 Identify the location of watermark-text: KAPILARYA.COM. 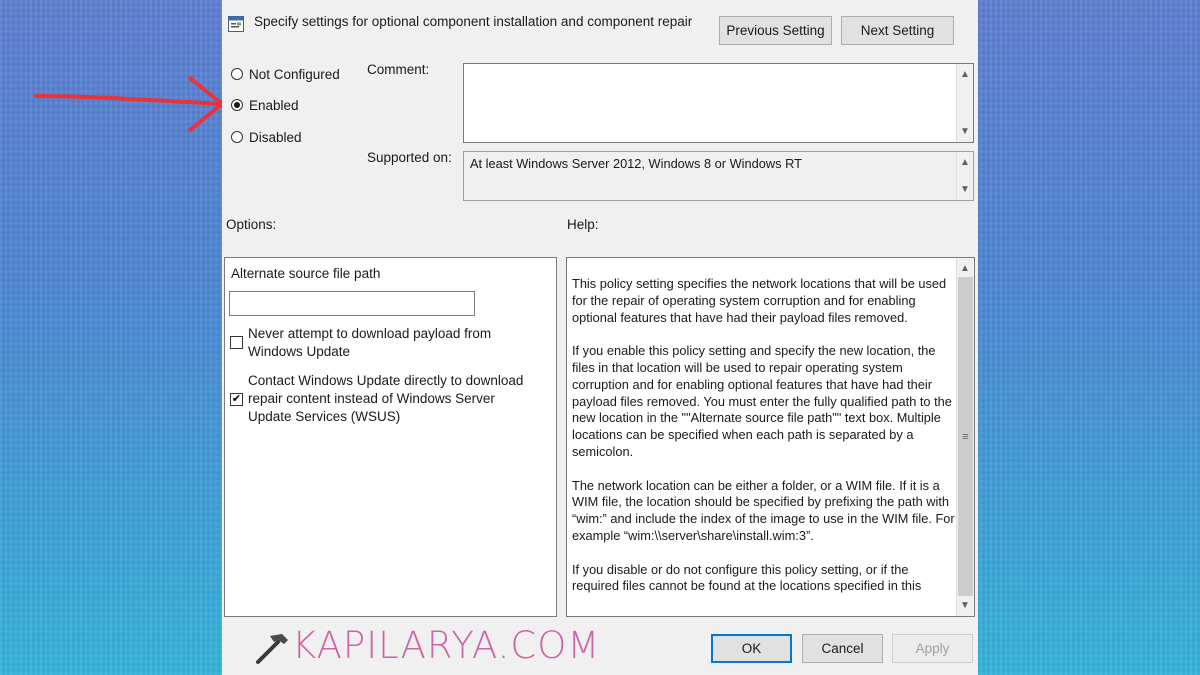
(446, 645).